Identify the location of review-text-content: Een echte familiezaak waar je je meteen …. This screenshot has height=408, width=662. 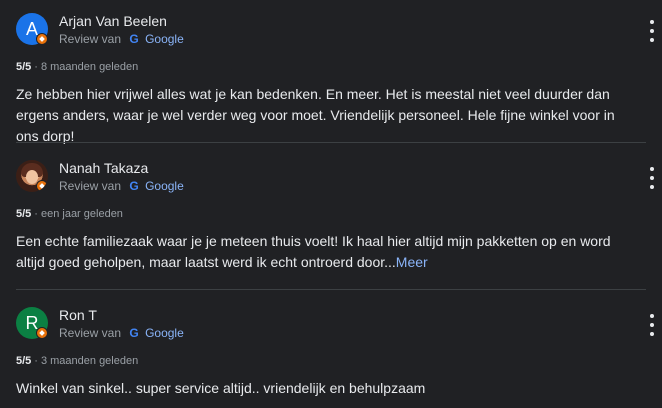
(313, 251).